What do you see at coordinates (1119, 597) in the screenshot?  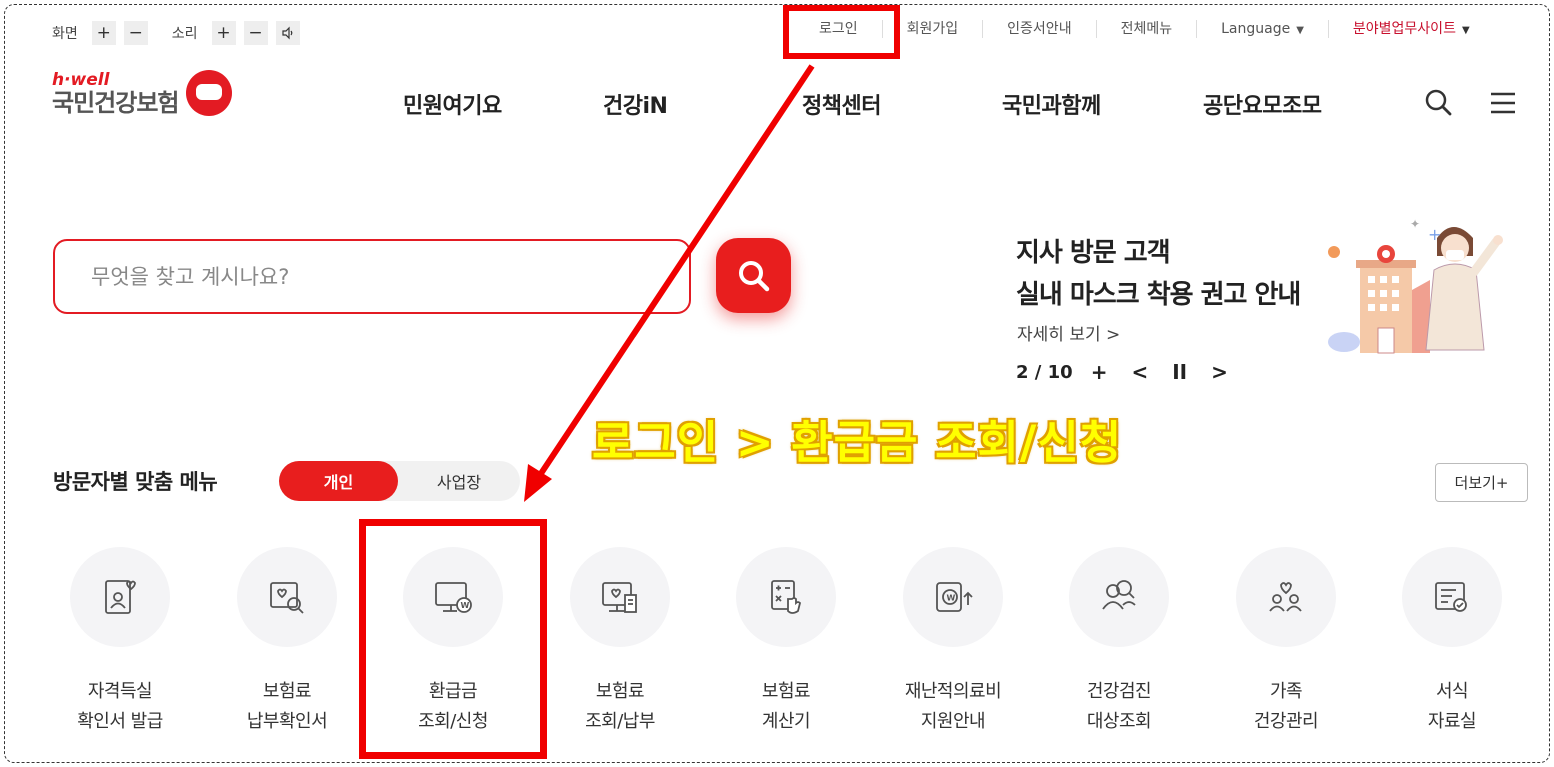 I see `people-search-icon` at bounding box center [1119, 597].